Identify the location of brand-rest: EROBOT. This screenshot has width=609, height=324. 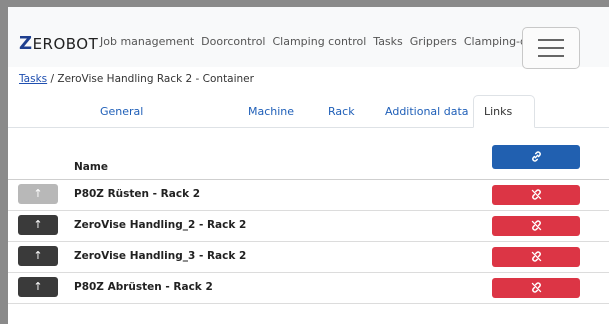
(65, 44).